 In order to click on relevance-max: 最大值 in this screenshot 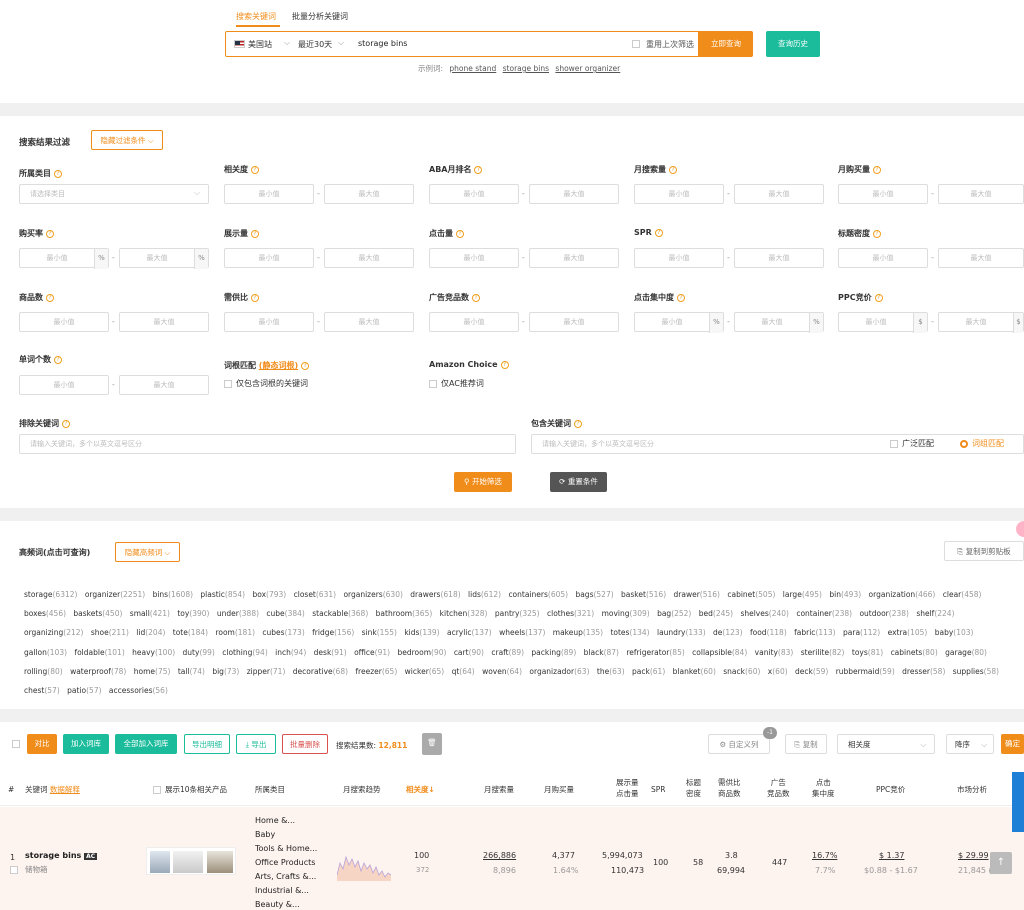, I will do `click(369, 194)`.